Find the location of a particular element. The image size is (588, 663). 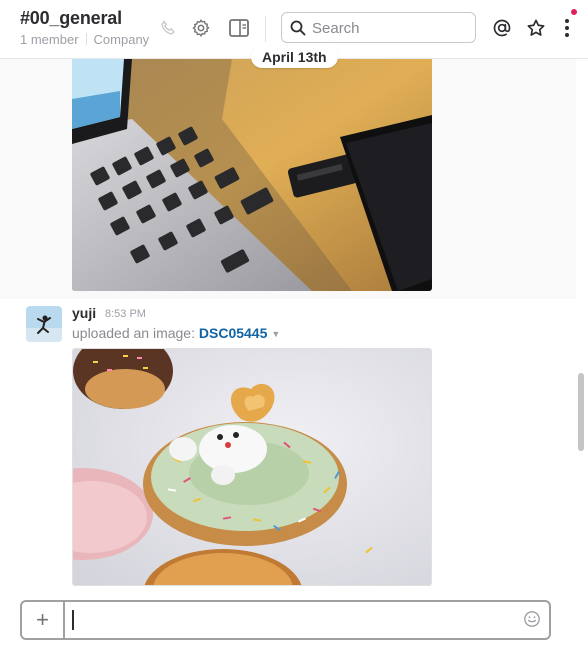

member-count: 1 member is located at coordinates (49, 39).